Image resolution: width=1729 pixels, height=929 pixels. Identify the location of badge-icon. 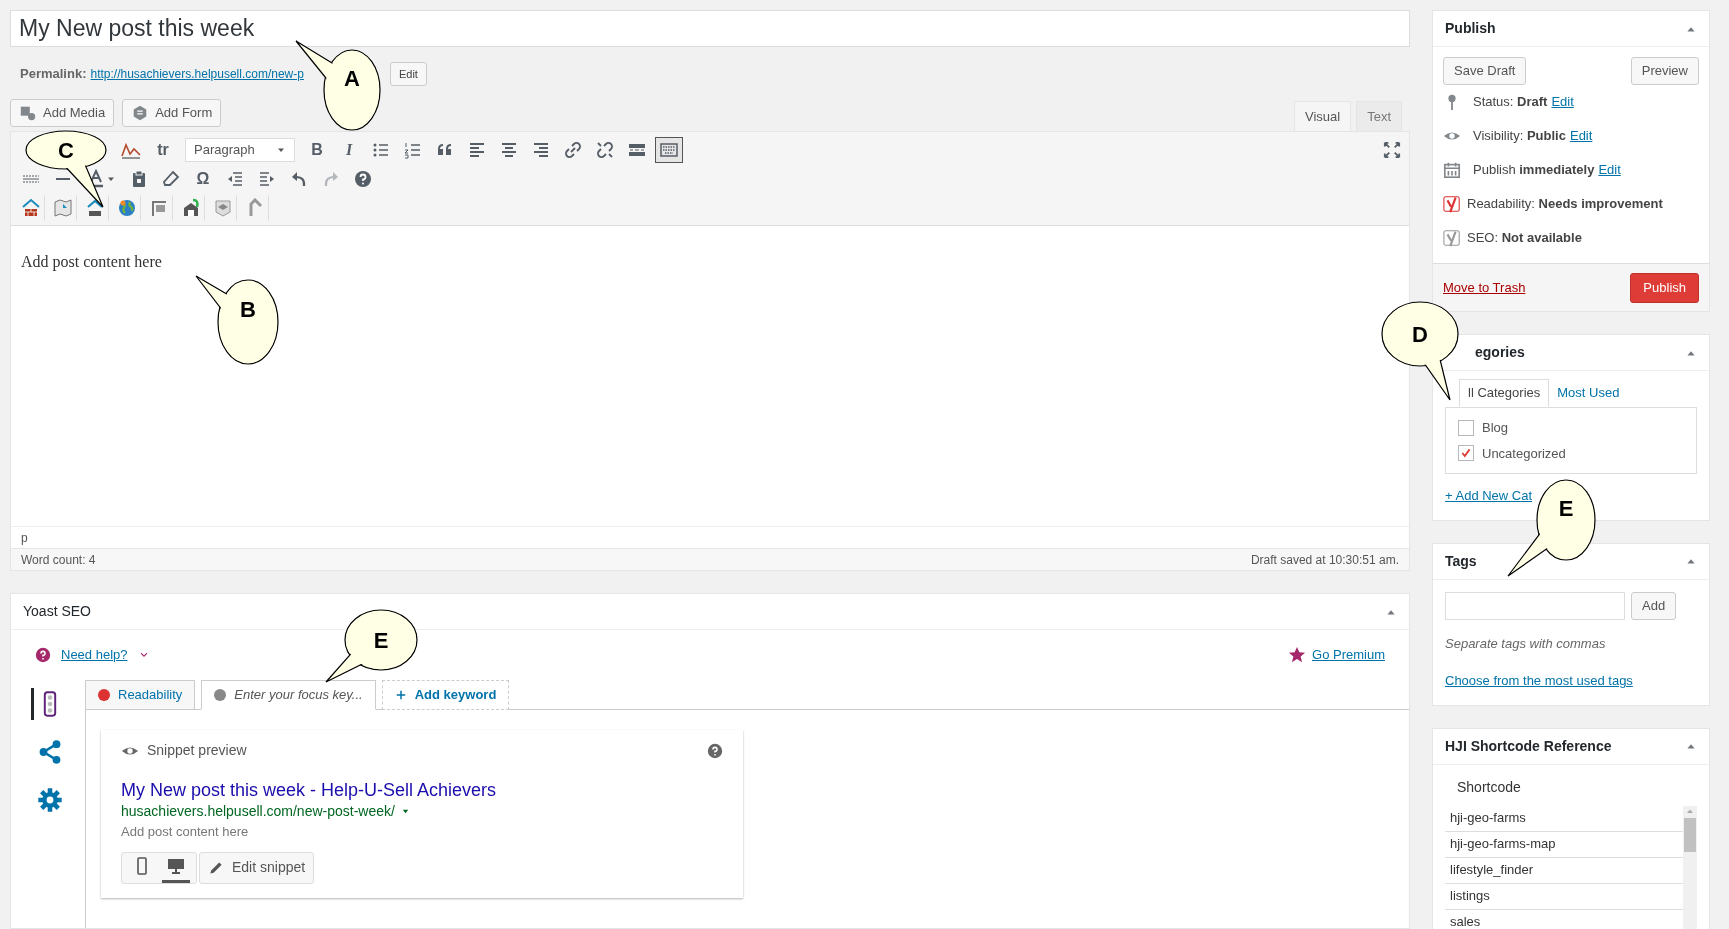
(223, 207).